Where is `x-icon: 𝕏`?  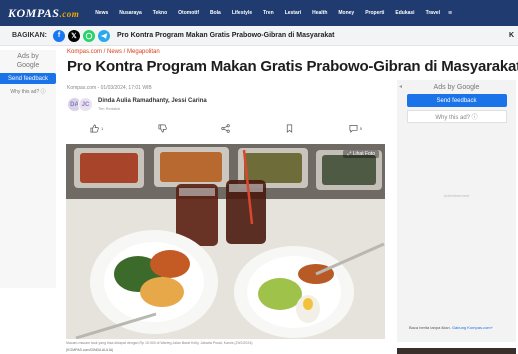
x-icon: 𝕏 is located at coordinates (74, 35).